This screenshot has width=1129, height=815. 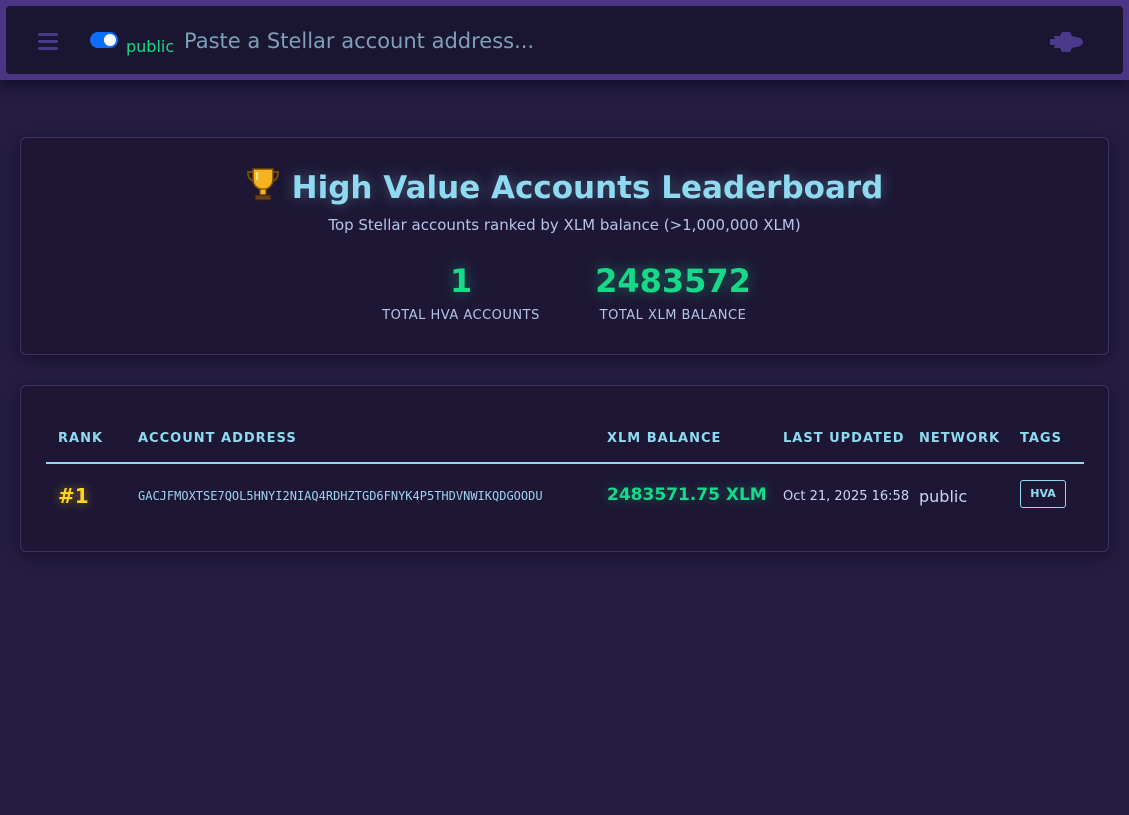 I want to click on top-bar-frame: public, so click(x=564, y=40).